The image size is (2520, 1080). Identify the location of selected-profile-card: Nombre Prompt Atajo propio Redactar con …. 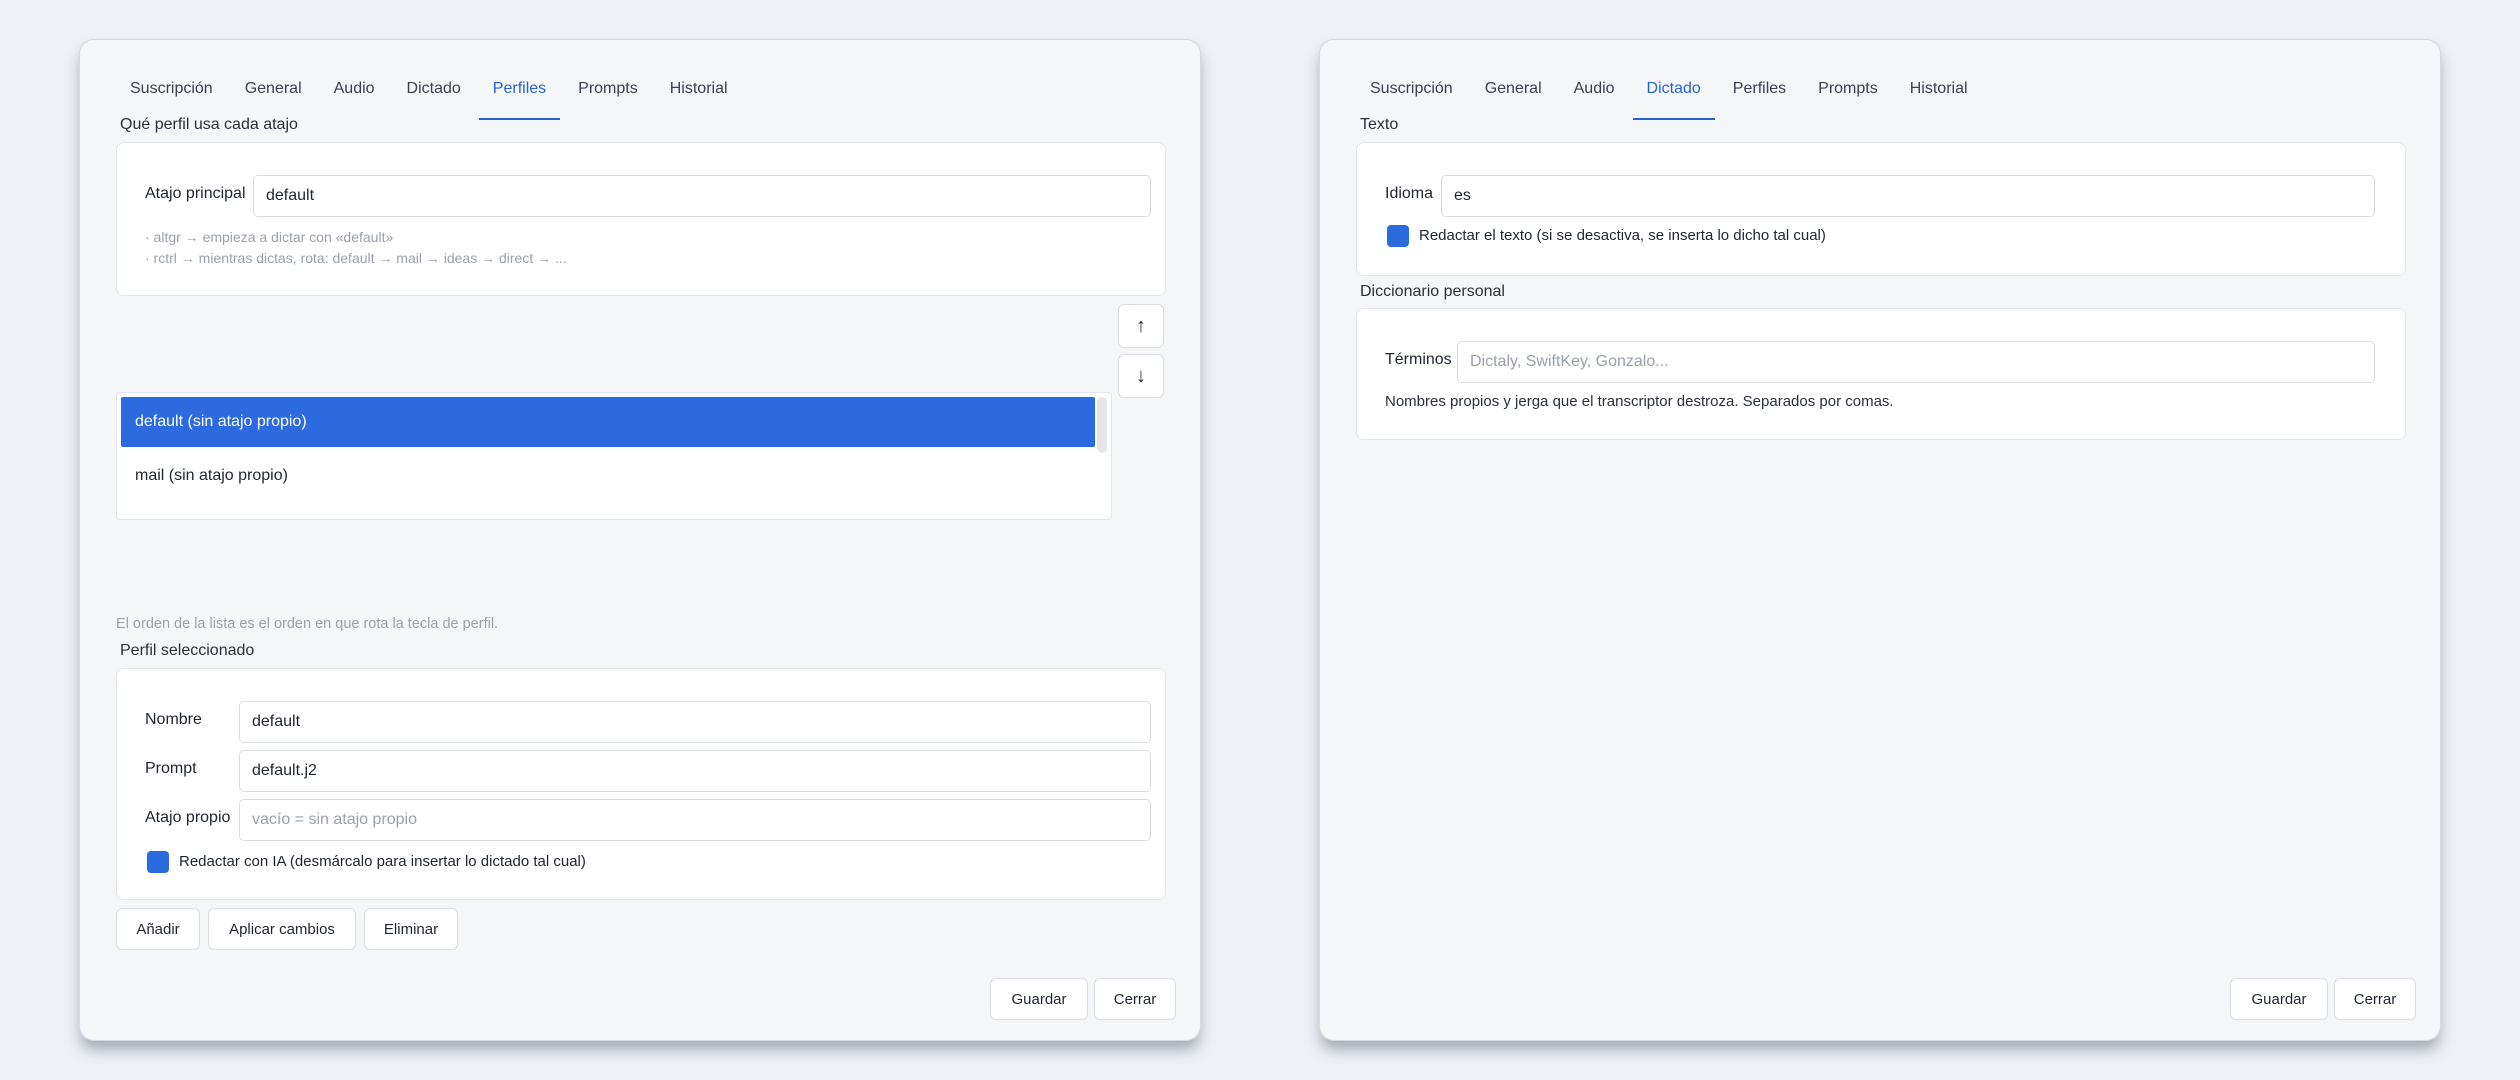
(641, 784).